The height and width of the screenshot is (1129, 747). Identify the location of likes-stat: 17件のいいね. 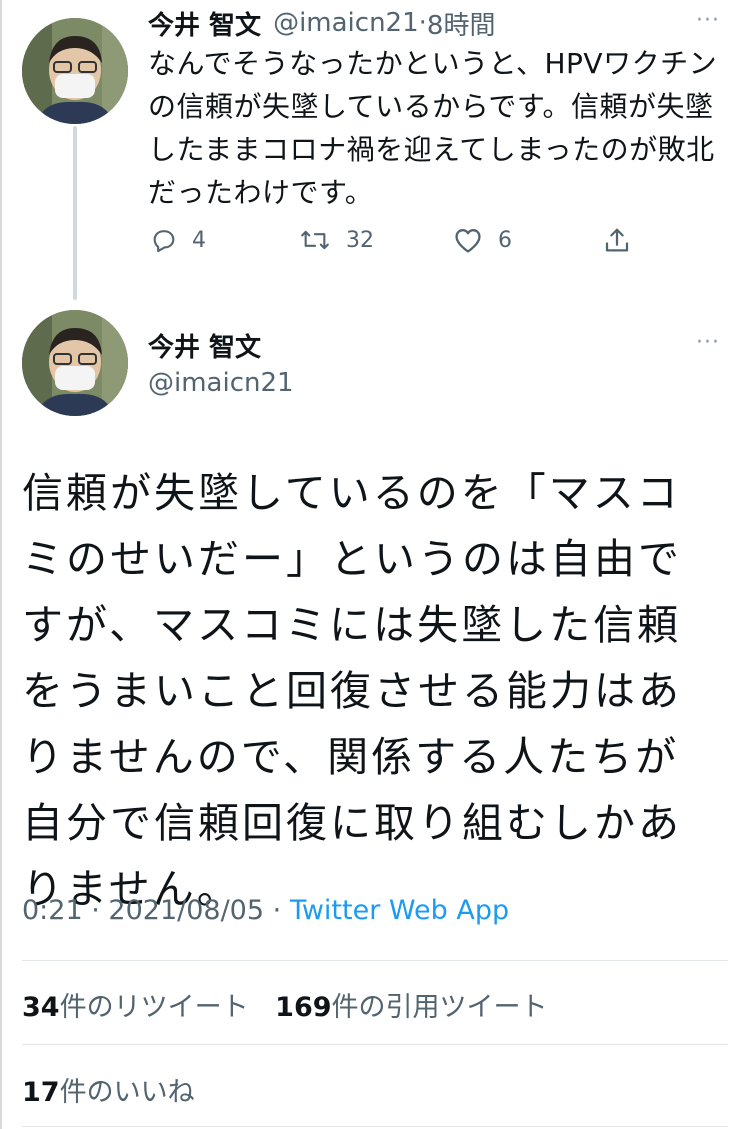
(108, 1089).